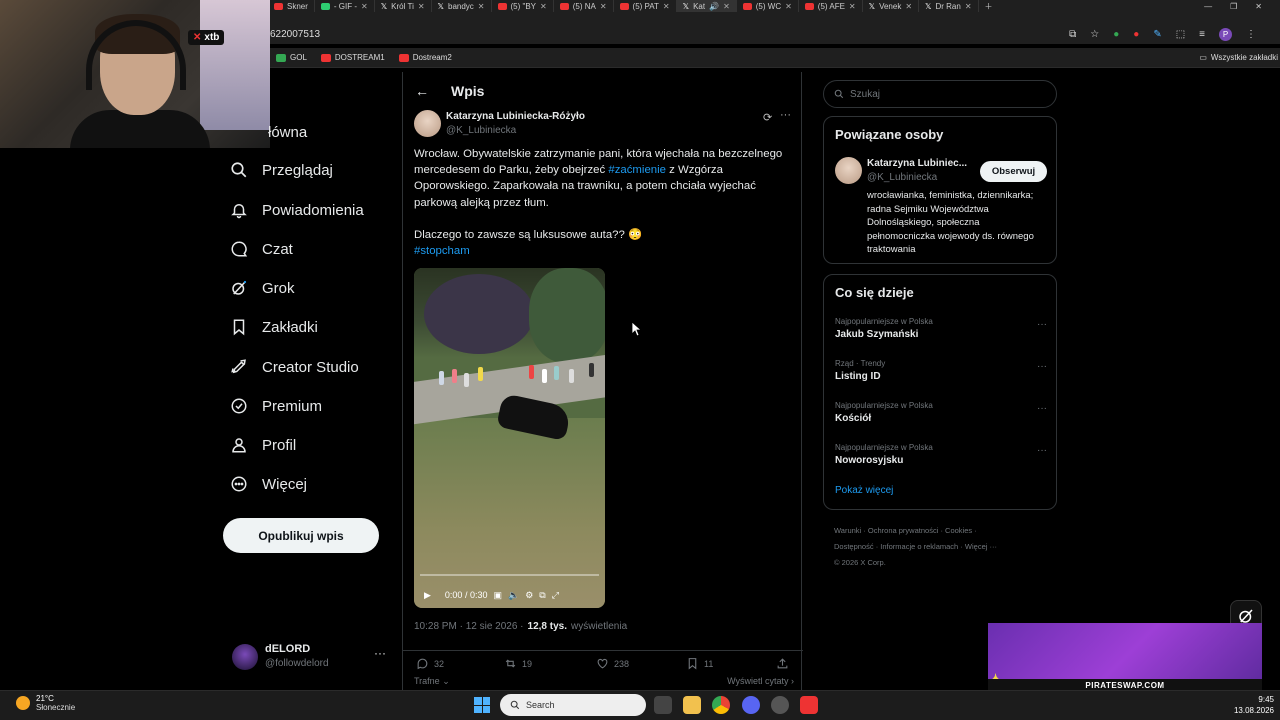  What do you see at coordinates (958, 530) in the screenshot?
I see `footer-link: Cookies` at bounding box center [958, 530].